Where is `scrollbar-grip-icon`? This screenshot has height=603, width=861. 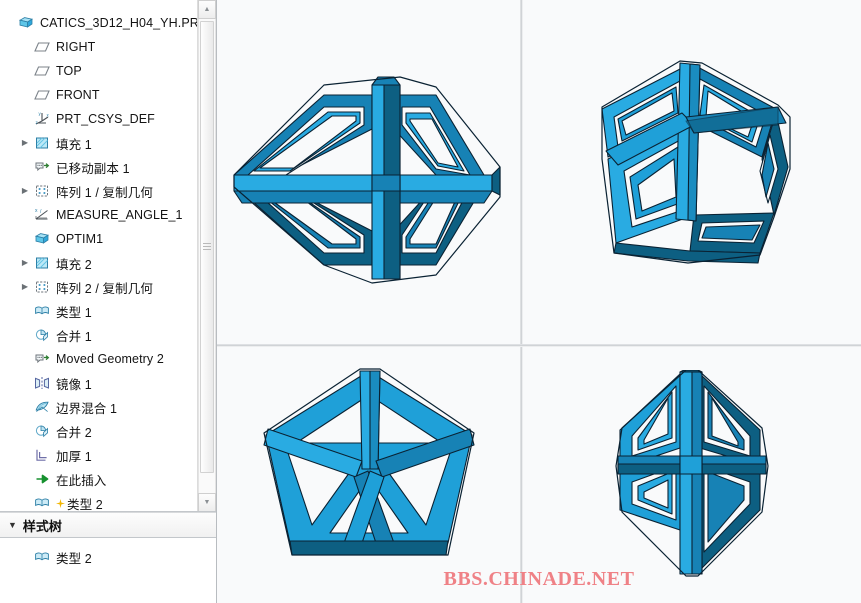
scrollbar-grip-icon is located at coordinates (207, 247).